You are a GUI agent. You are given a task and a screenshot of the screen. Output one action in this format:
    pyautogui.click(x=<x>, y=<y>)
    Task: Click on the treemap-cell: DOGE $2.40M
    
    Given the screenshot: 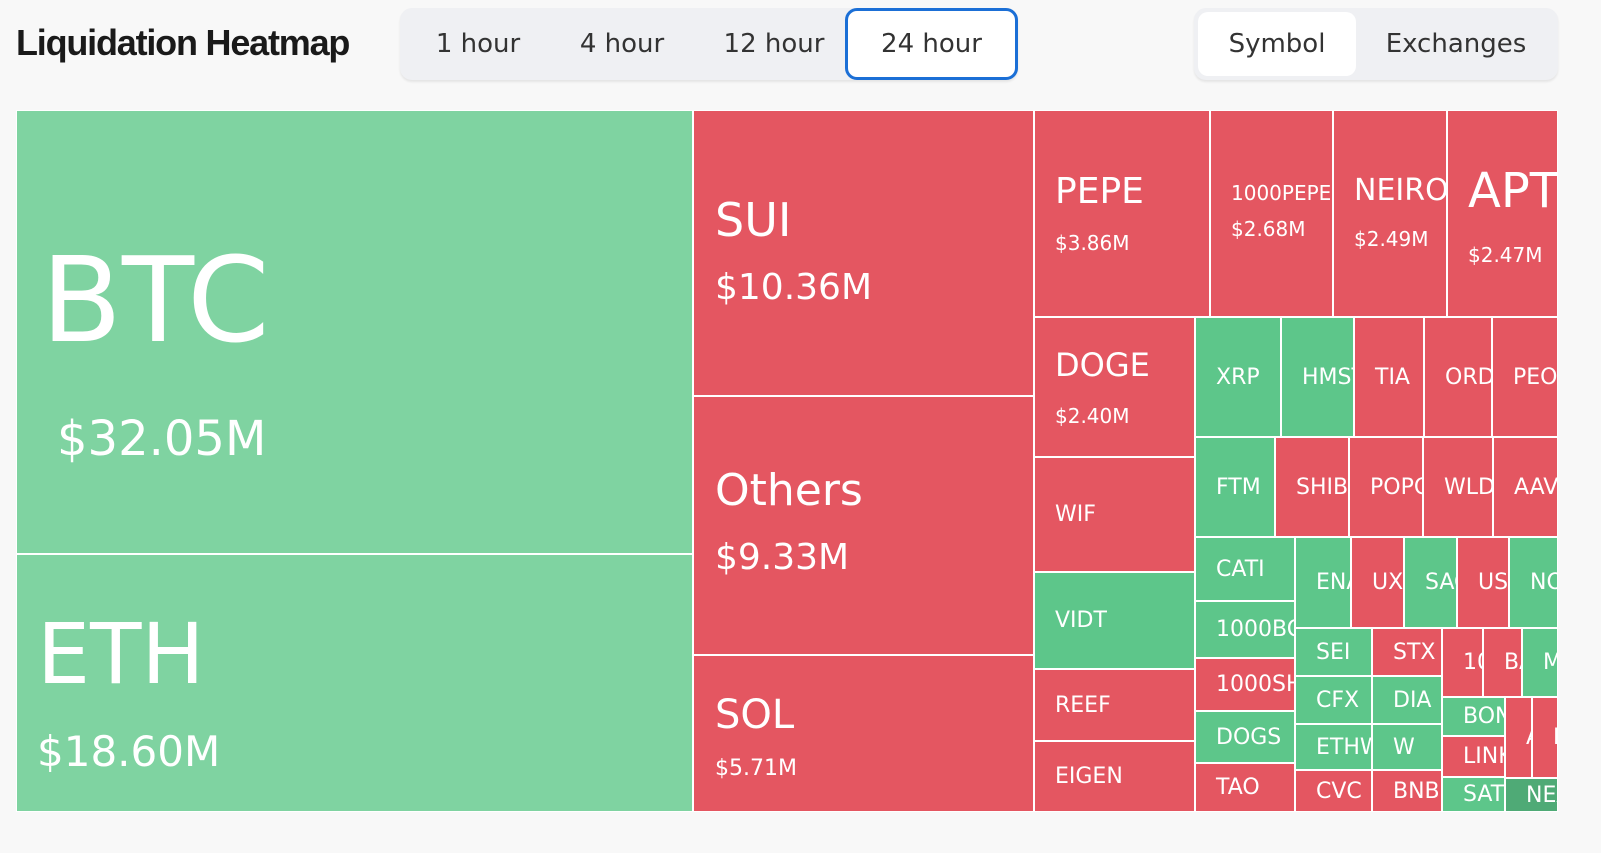 What is the action you would take?
    pyautogui.click(x=1114, y=387)
    